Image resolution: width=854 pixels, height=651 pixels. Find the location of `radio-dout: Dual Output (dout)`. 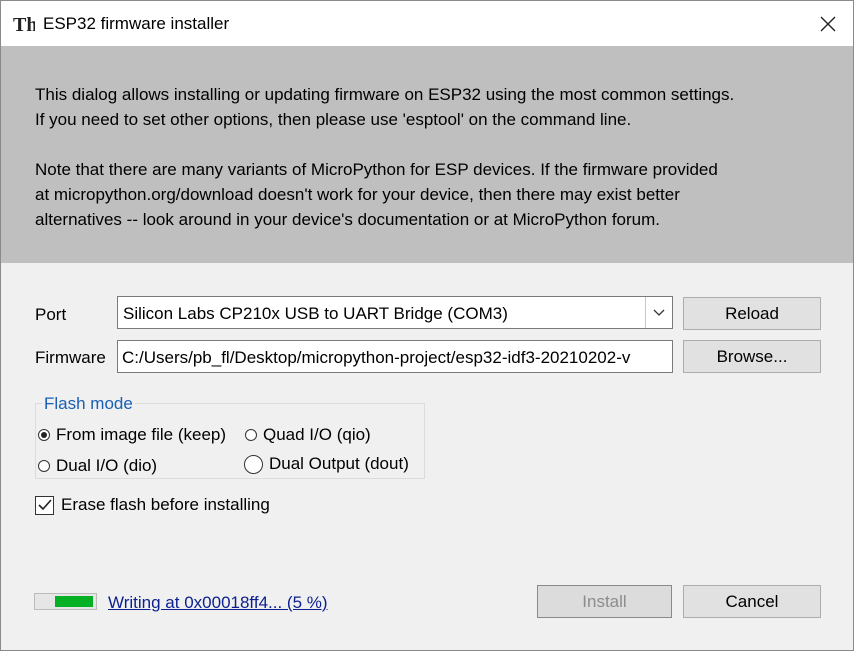

radio-dout: Dual Output (dout) is located at coordinates (326, 464).